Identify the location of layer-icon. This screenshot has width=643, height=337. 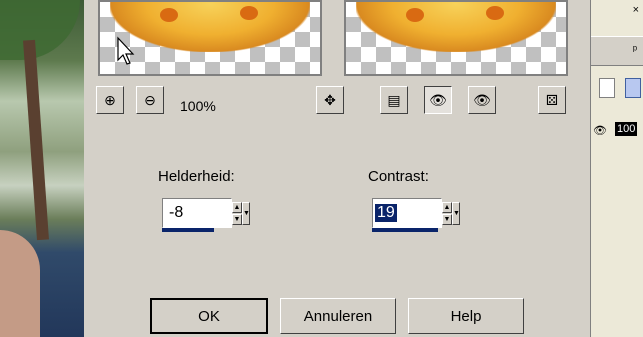
(633, 88).